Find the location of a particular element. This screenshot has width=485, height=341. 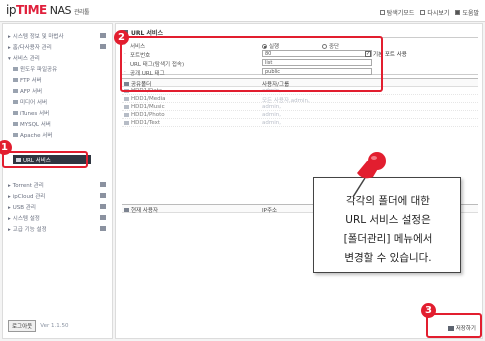

explorer-mode-label: 탐색기모드 is located at coordinates (400, 13).